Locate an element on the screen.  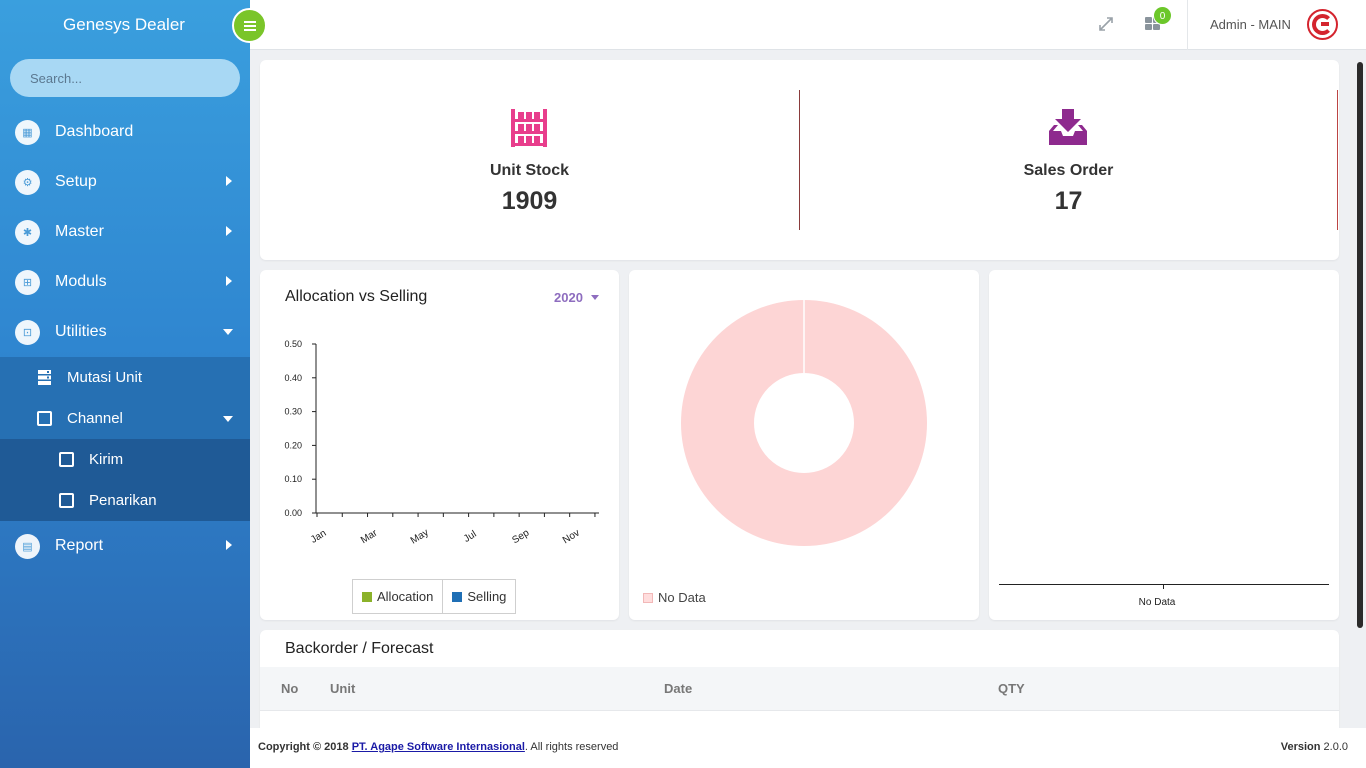
sidebar-item-dashboard: ▦ Dashboard is located at coordinates (125, 132).